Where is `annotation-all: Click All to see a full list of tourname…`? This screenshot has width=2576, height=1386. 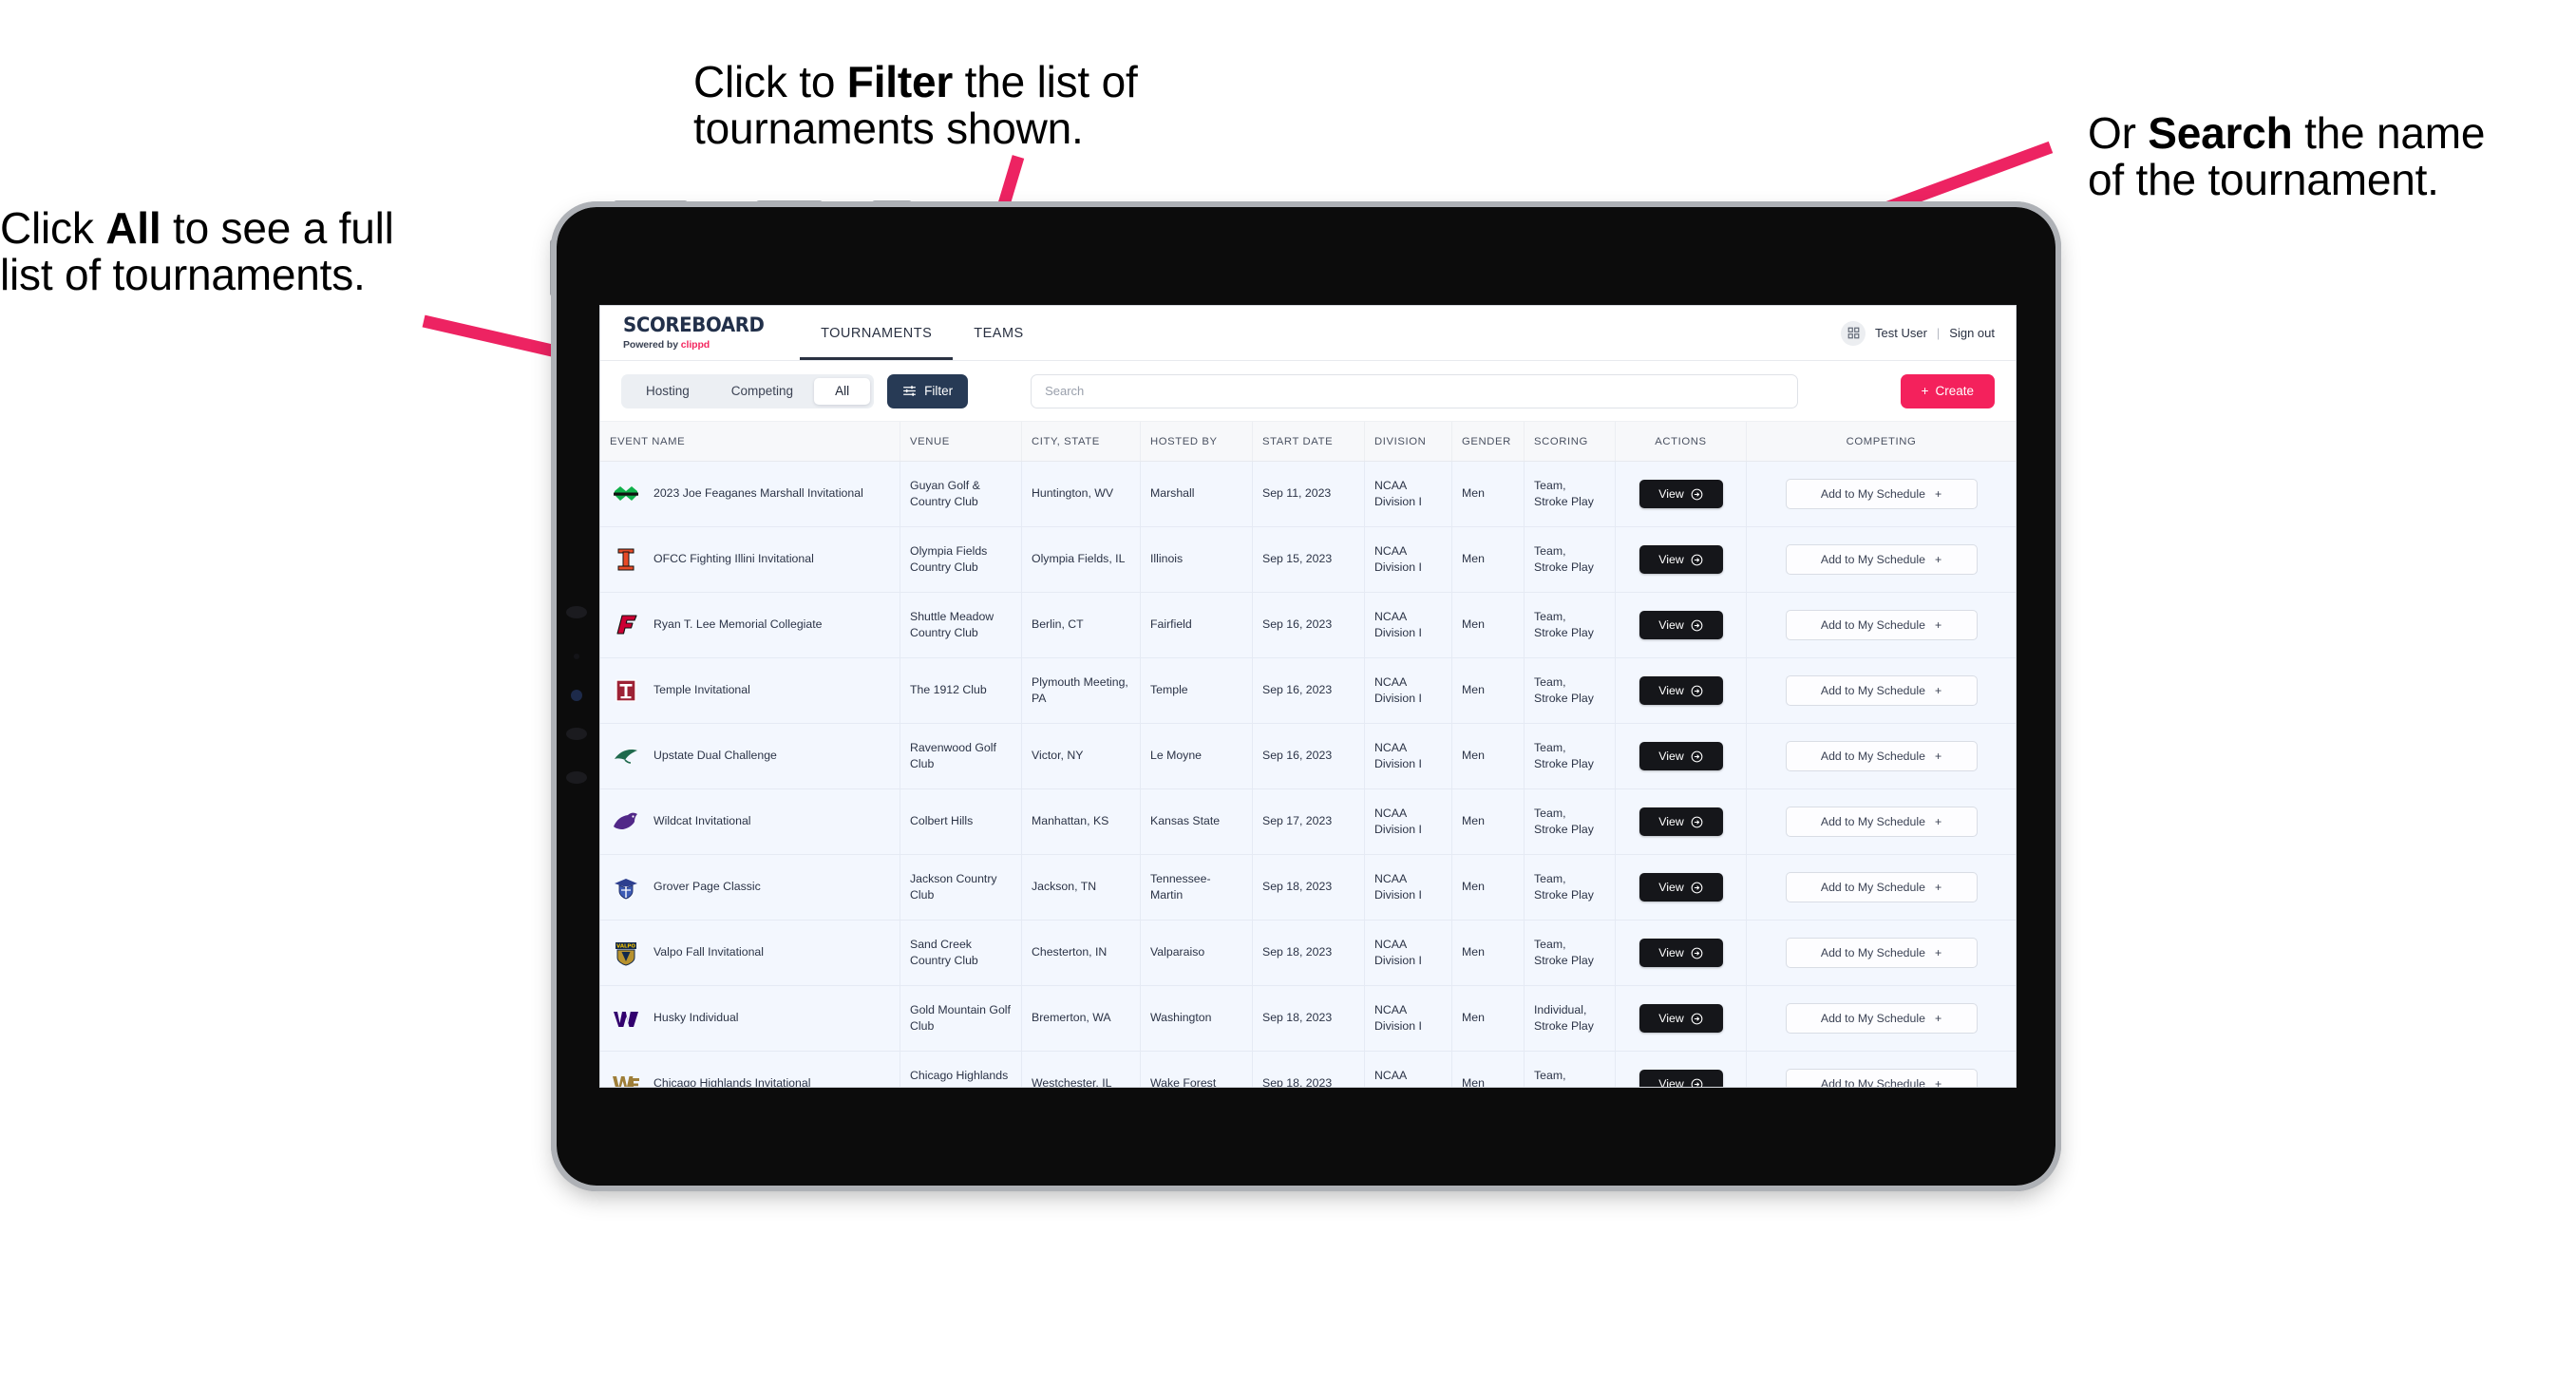 annotation-all: Click All to see a full list of tourname… is located at coordinates (223, 228).